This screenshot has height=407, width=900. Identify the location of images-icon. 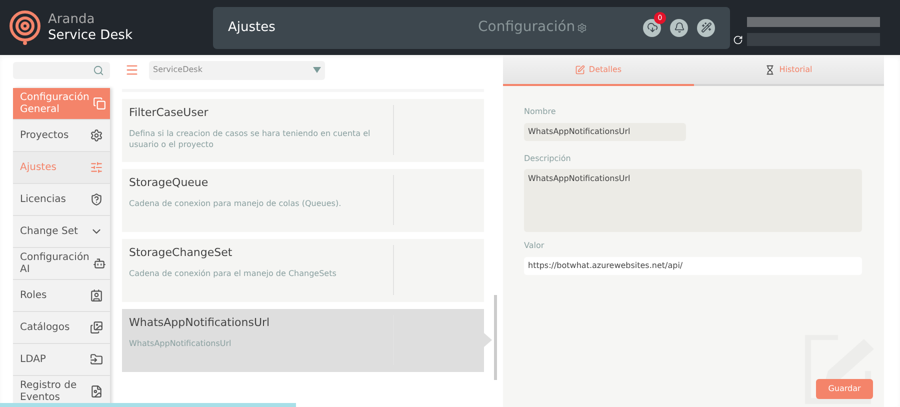
(96, 327).